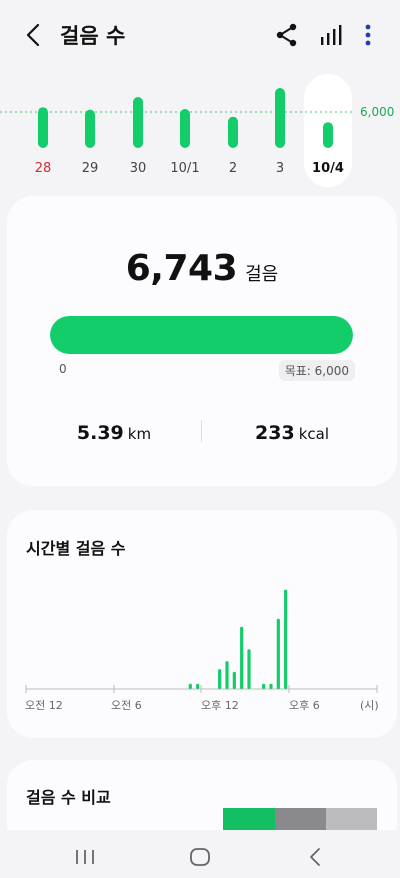  Describe the element at coordinates (377, 112) in the screenshot. I see `goal-line-label: 6,000` at that location.